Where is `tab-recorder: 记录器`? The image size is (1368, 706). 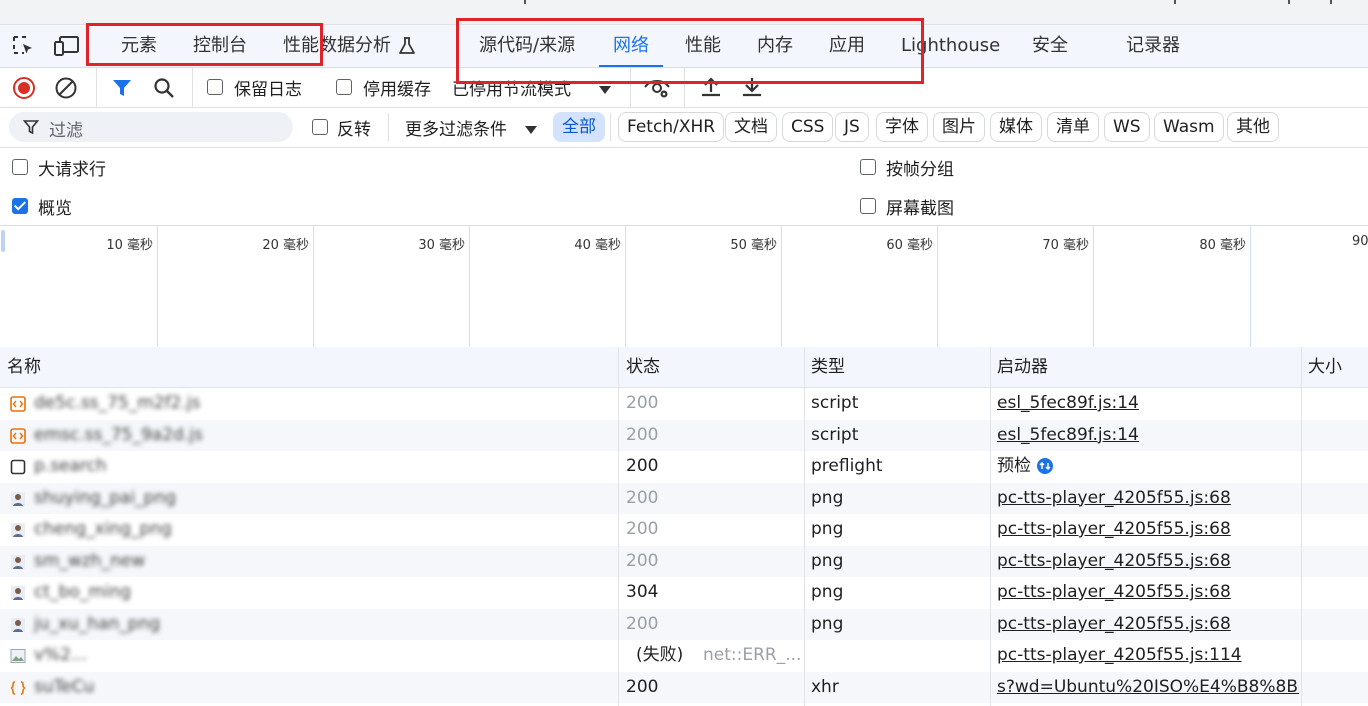 tab-recorder: 记录器 is located at coordinates (1153, 46).